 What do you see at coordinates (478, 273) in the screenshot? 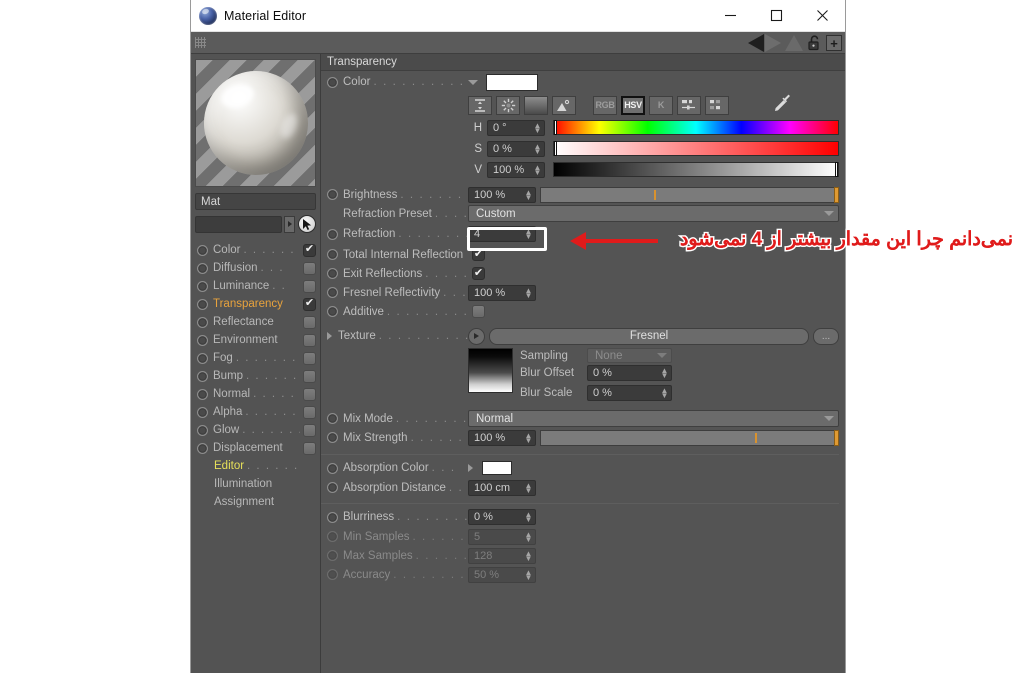
I see `exit-reflections-checkbox` at bounding box center [478, 273].